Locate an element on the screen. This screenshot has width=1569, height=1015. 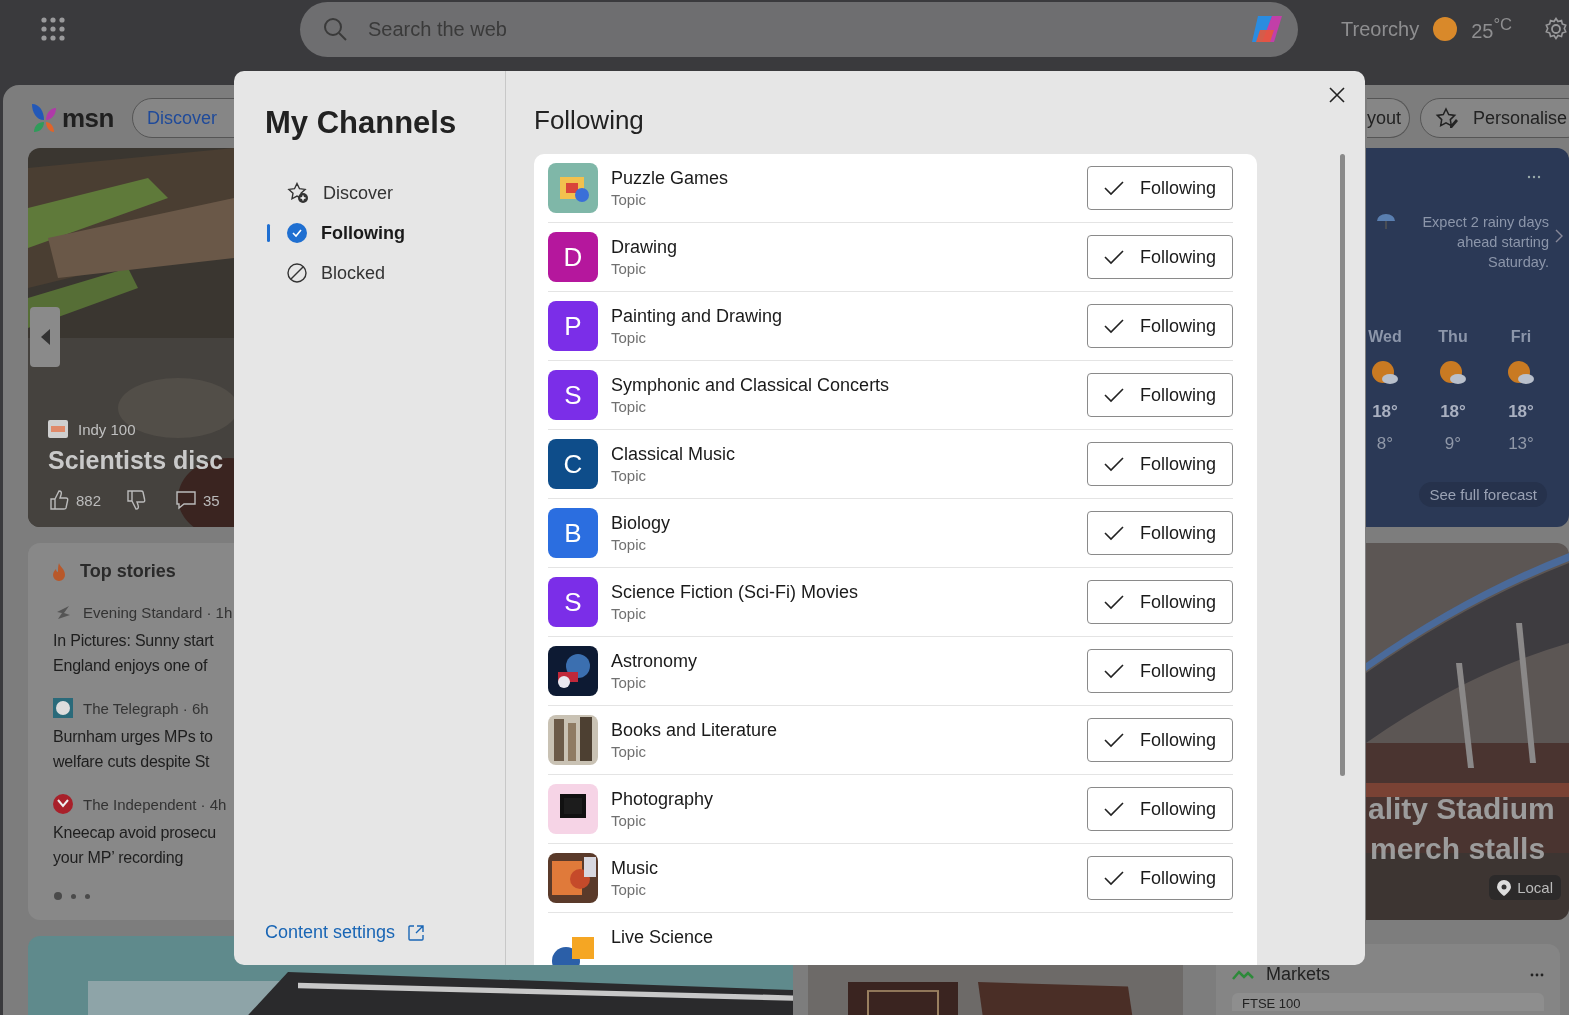
nav-item: Following is located at coordinates (346, 233).